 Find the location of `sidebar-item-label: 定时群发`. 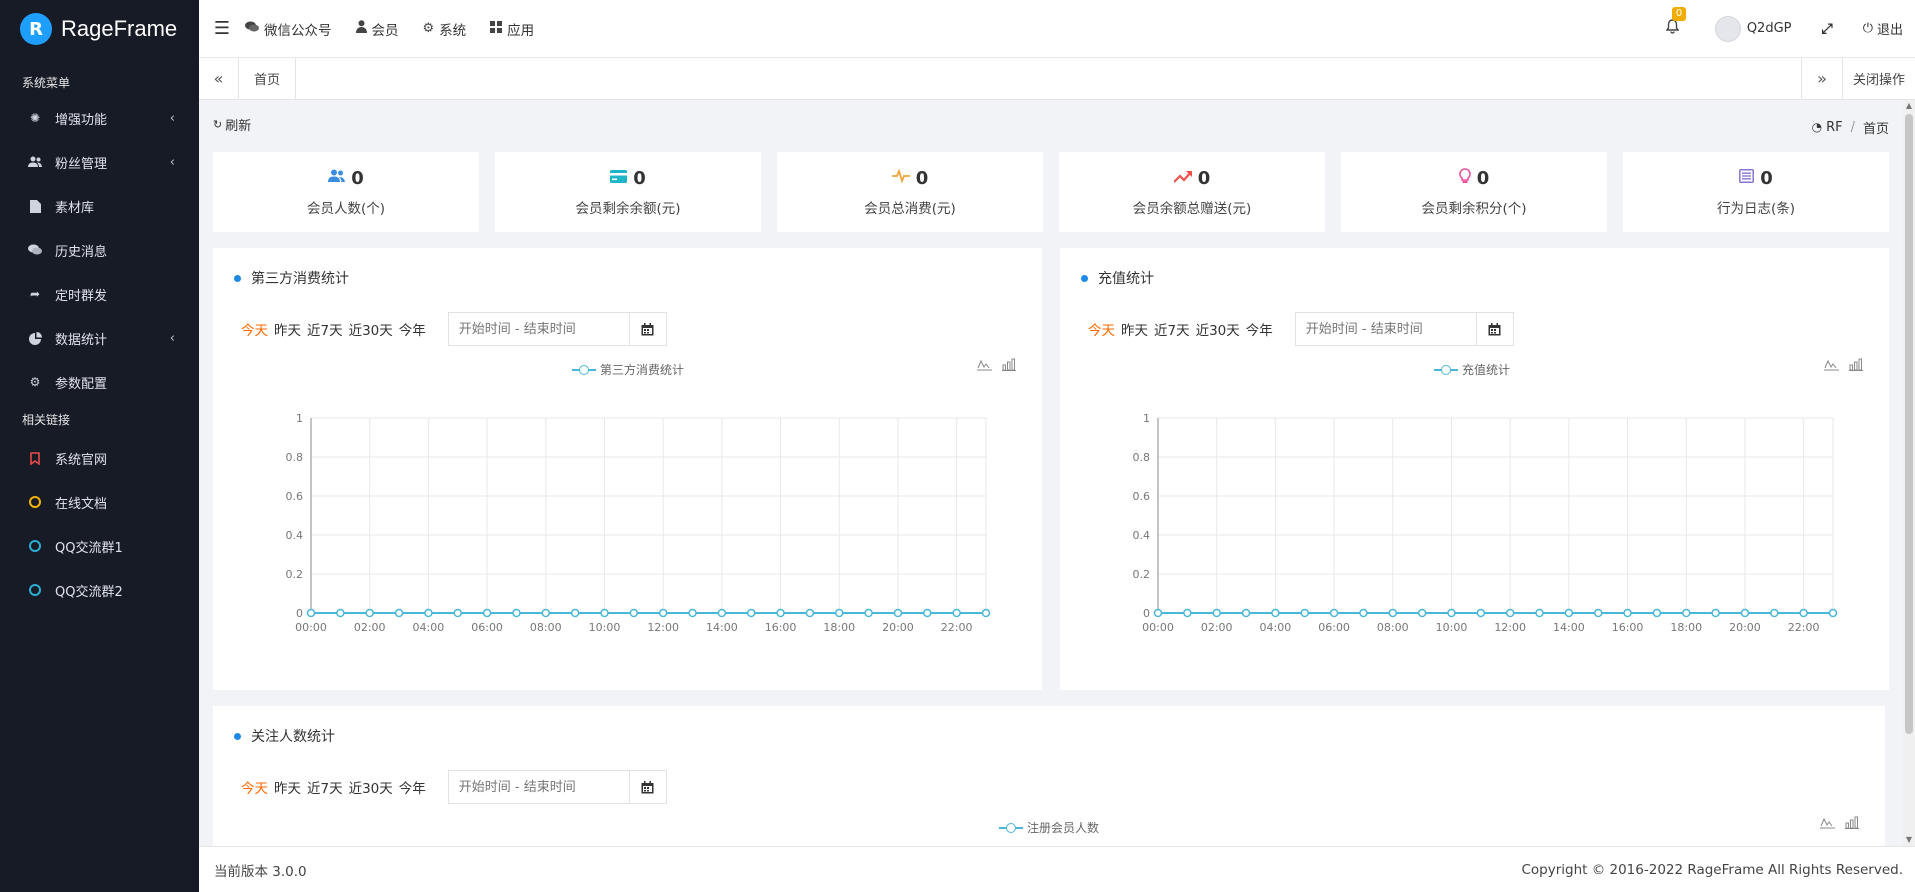

sidebar-item-label: 定时群发 is located at coordinates (81, 296).